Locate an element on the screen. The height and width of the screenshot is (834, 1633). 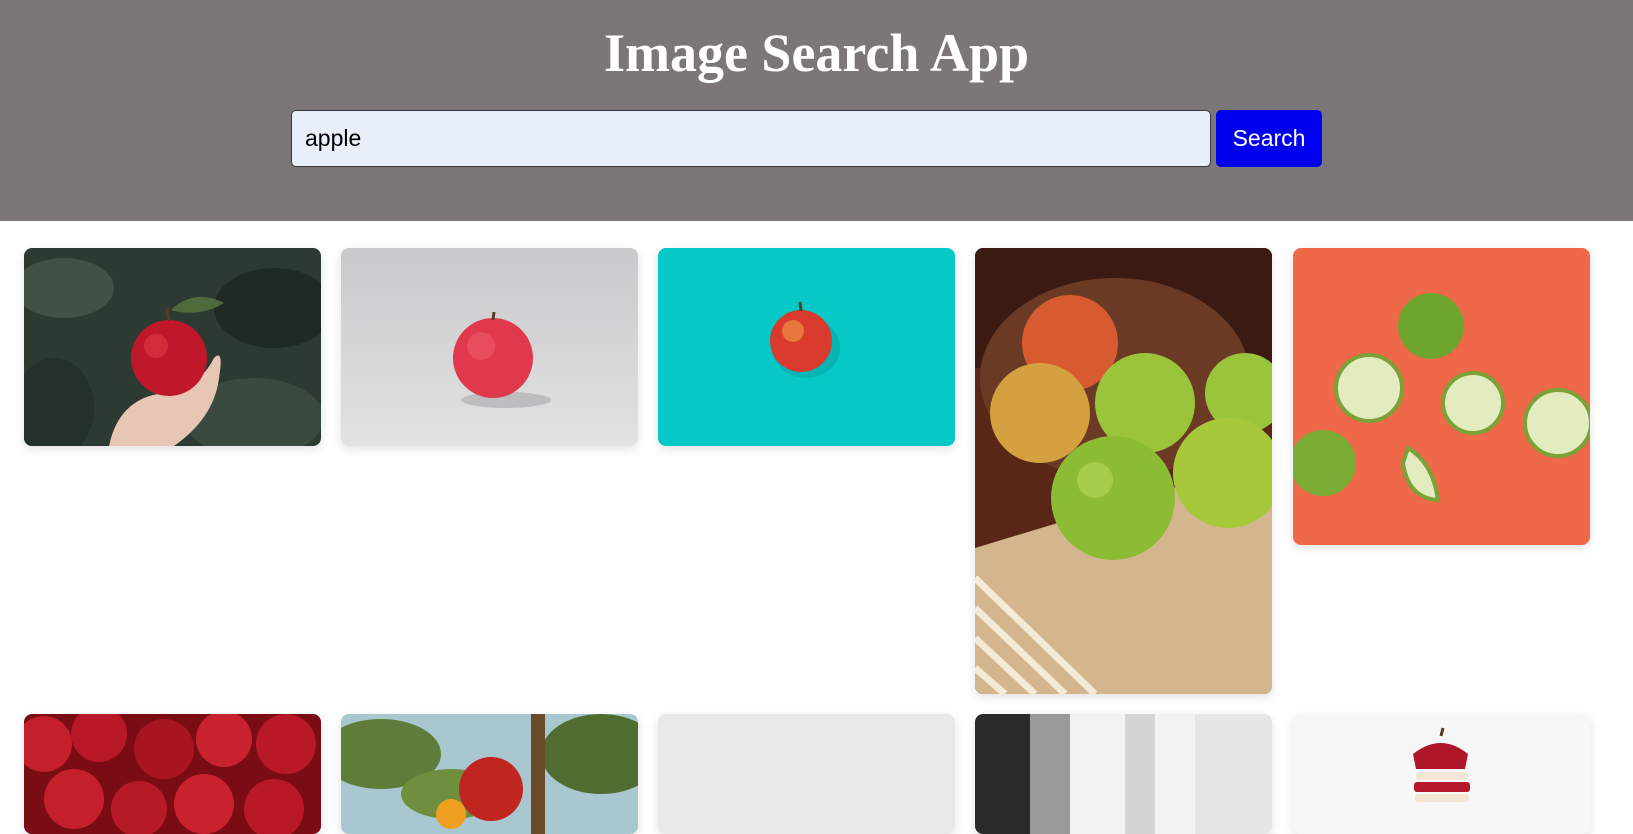
green-apples-orange-image is located at coordinates (1441, 396).